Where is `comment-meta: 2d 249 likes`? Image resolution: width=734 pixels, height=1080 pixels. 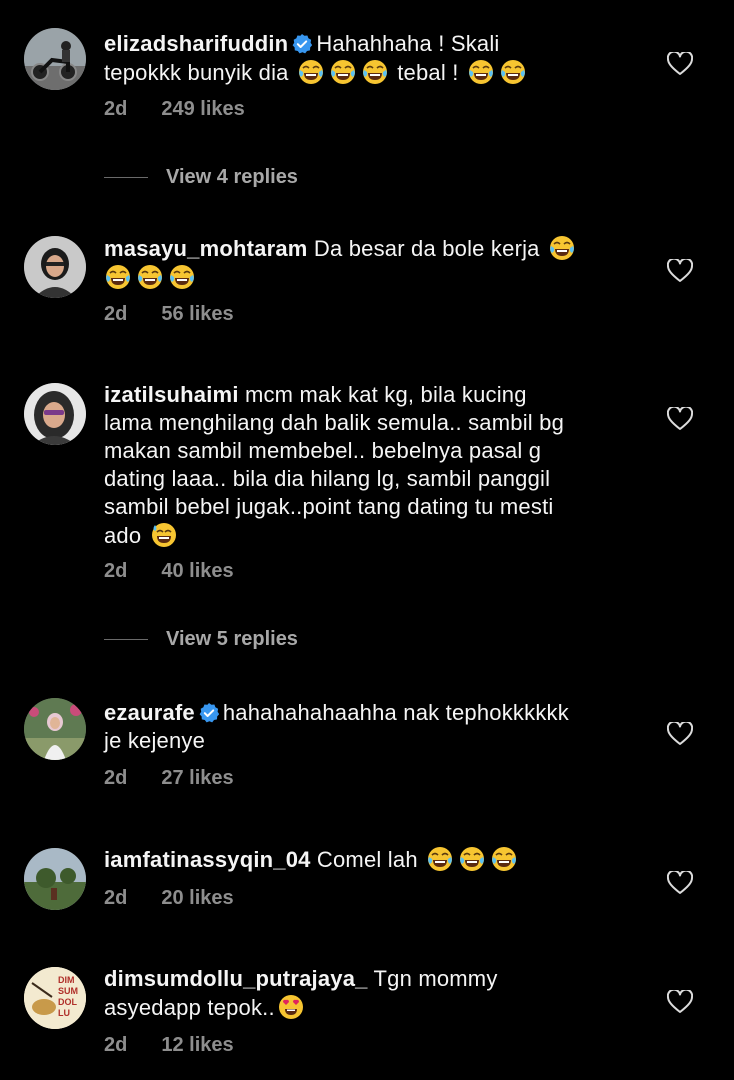
comment-meta: 2d 249 likes is located at coordinates (174, 109).